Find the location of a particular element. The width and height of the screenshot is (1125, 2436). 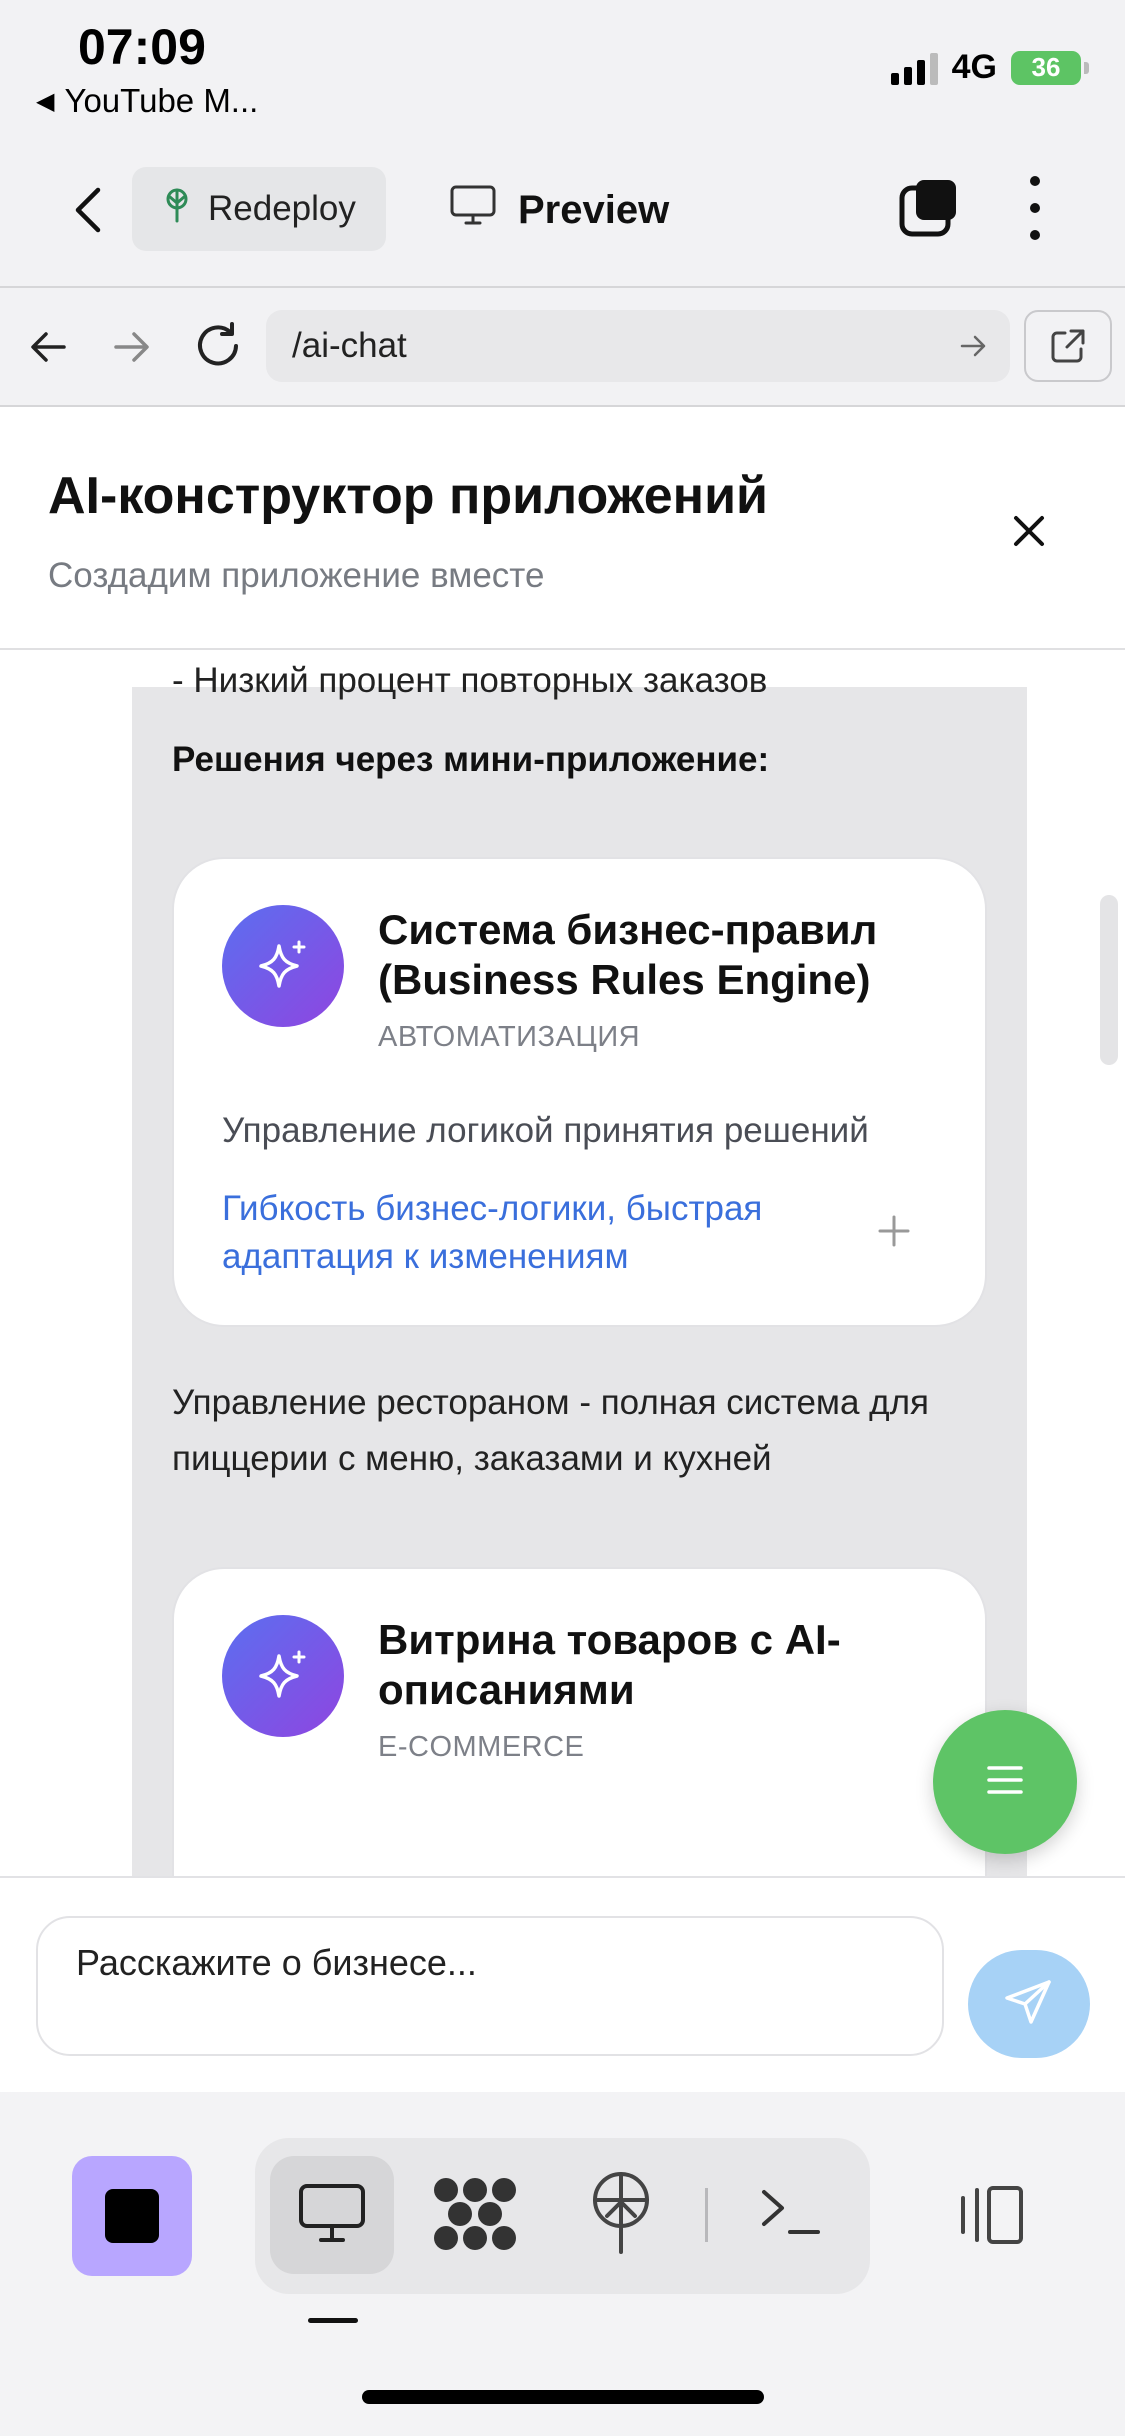

external-link-icon is located at coordinates (1068, 346).